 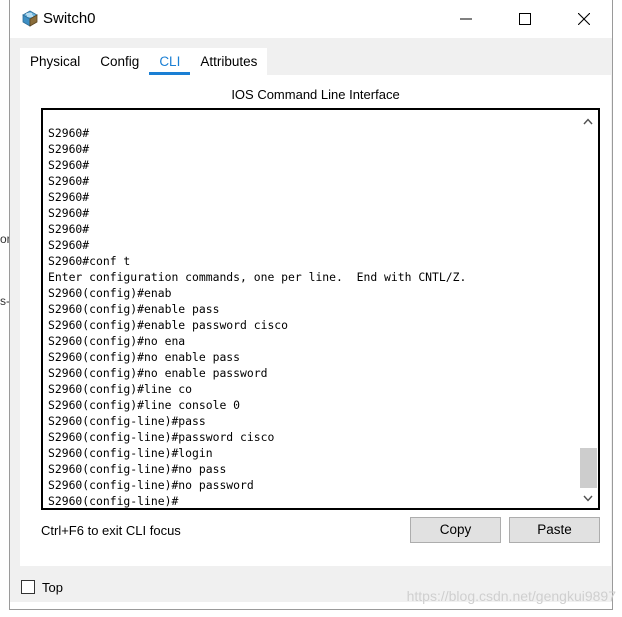 What do you see at coordinates (511, 596) in the screenshot?
I see `watermark: https://blog.csdn.net/gengkui9897` at bounding box center [511, 596].